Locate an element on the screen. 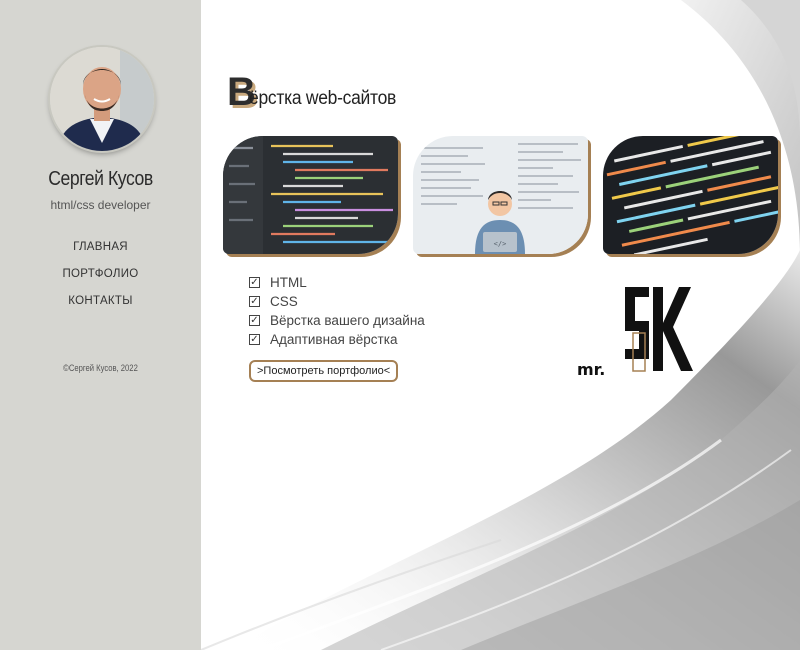 This screenshot has height=650, width=800. avatar-portrait-image is located at coordinates (102, 99).